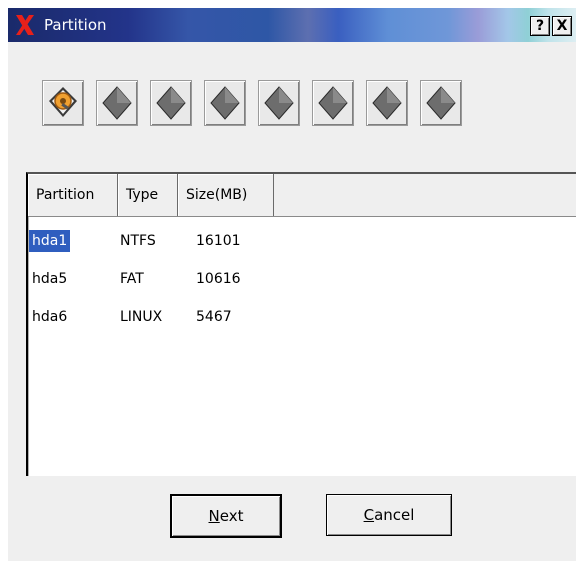 This screenshot has width=576, height=561. I want to click on type-cell: FAT, so click(132, 279).